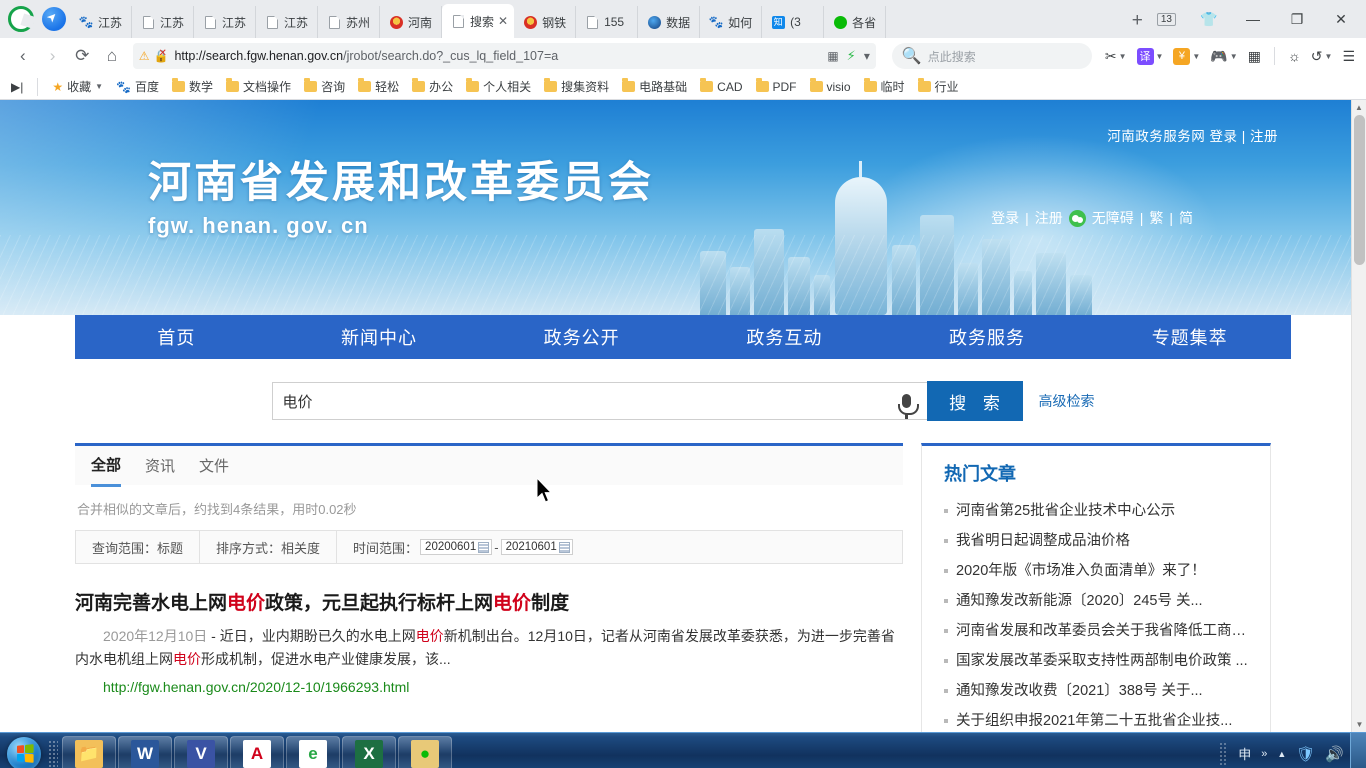  Describe the element at coordinates (258, 86) in the screenshot. I see `bookmark-item: 文档操作` at that location.